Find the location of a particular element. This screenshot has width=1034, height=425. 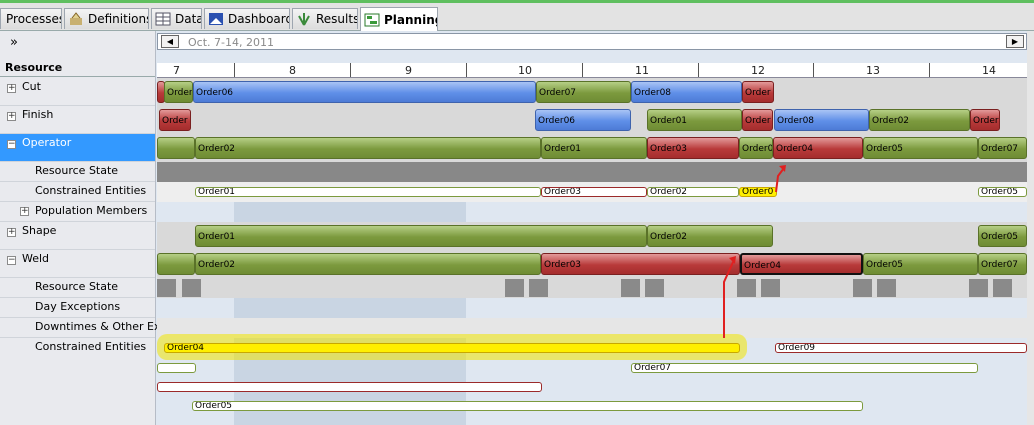

subrow-label-population-members: Population Members is located at coordinates (91, 210).